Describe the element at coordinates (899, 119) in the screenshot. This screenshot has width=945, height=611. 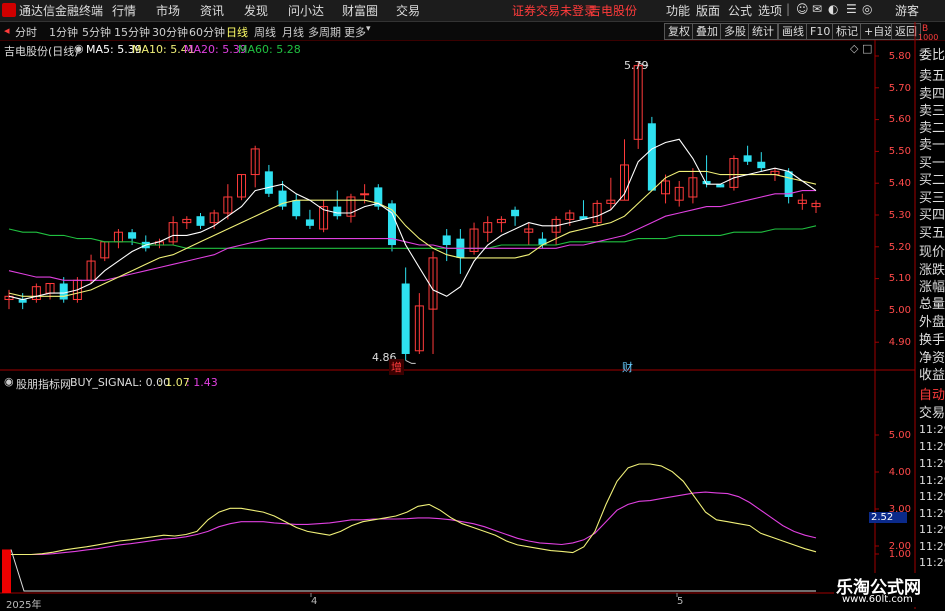
I see `price-tick: 5.60` at that location.